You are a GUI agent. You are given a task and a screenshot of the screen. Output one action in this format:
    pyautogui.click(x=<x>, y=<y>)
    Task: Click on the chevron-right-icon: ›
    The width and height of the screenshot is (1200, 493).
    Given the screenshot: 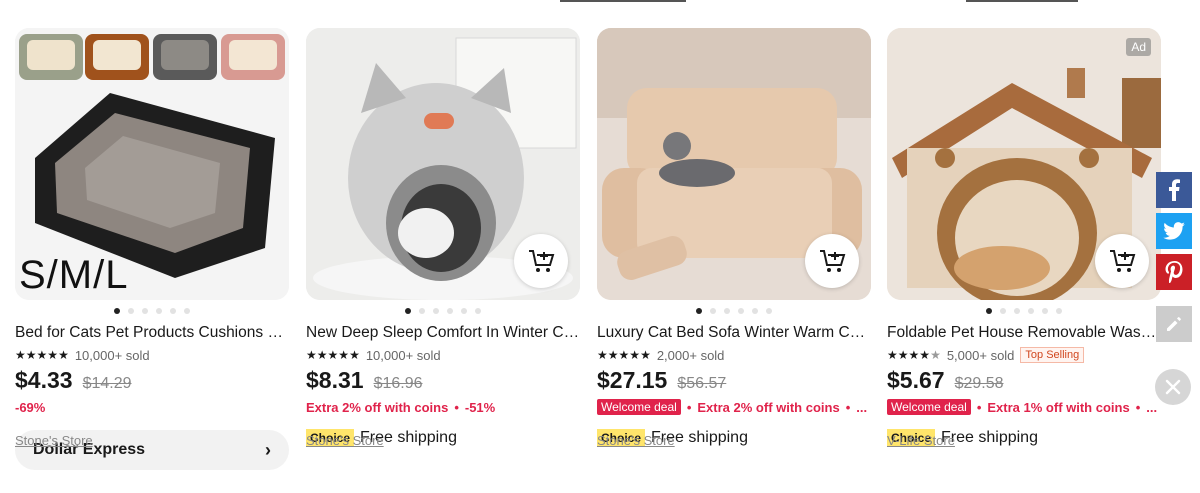 What is the action you would take?
    pyautogui.click(x=268, y=449)
    